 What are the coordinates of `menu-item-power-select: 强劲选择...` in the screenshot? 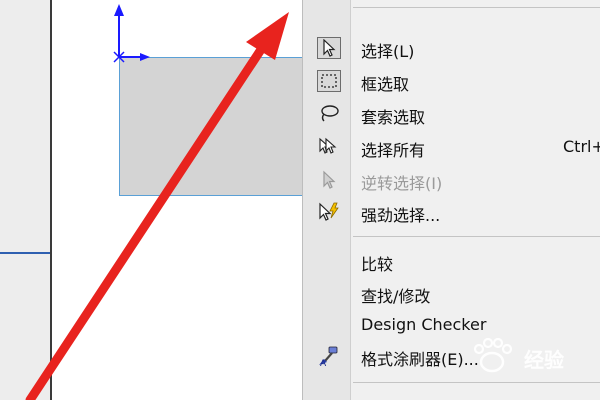 It's located at (451, 212).